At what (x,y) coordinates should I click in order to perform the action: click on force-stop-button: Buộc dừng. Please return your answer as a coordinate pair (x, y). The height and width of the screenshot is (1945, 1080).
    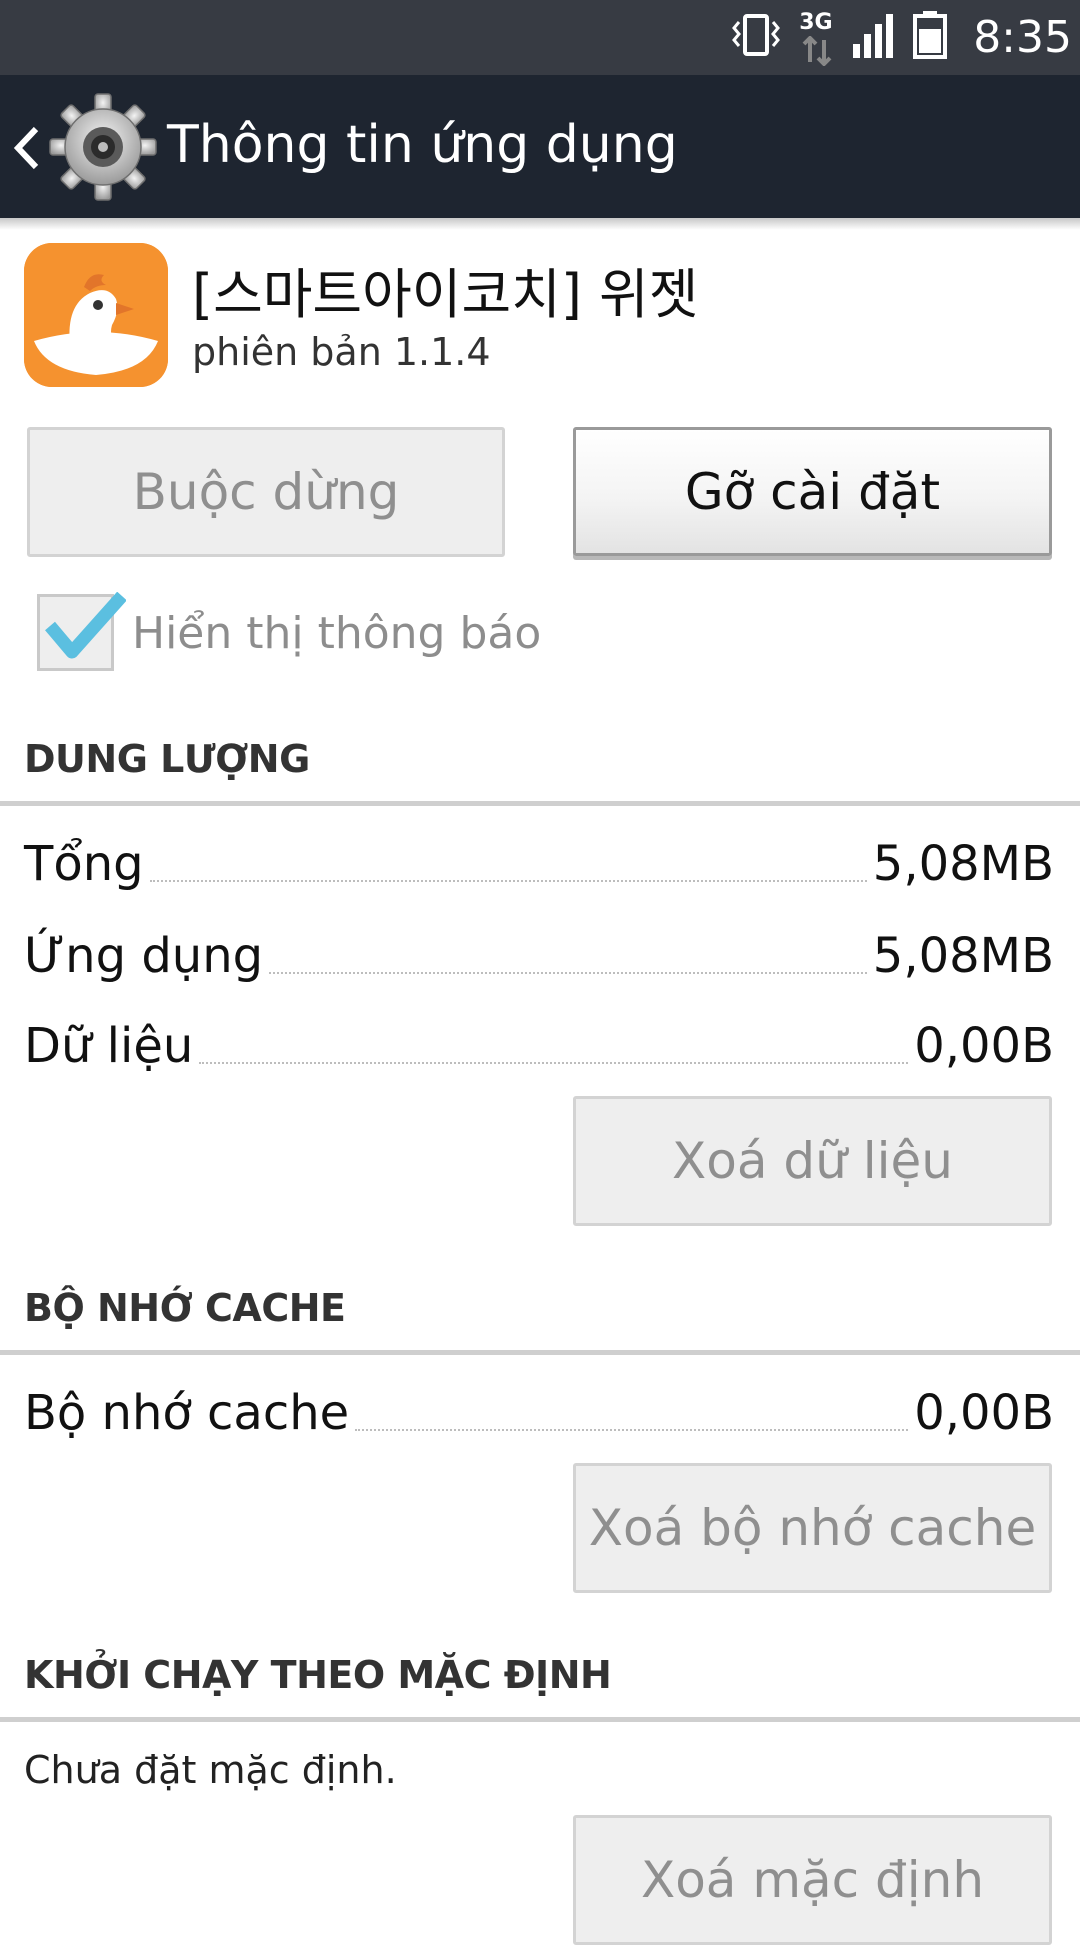
    Looking at the image, I should click on (266, 492).